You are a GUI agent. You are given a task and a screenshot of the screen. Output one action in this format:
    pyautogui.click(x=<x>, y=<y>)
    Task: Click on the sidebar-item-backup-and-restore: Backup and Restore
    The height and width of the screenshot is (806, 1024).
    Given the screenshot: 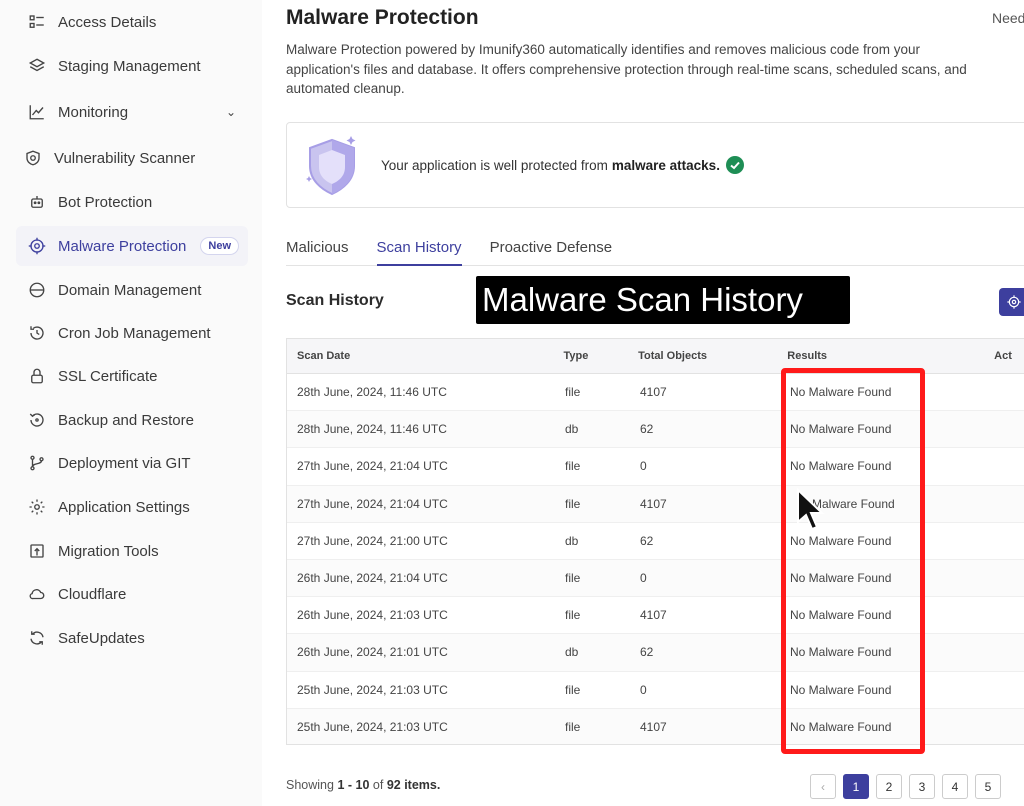 What is the action you would take?
    pyautogui.click(x=132, y=420)
    